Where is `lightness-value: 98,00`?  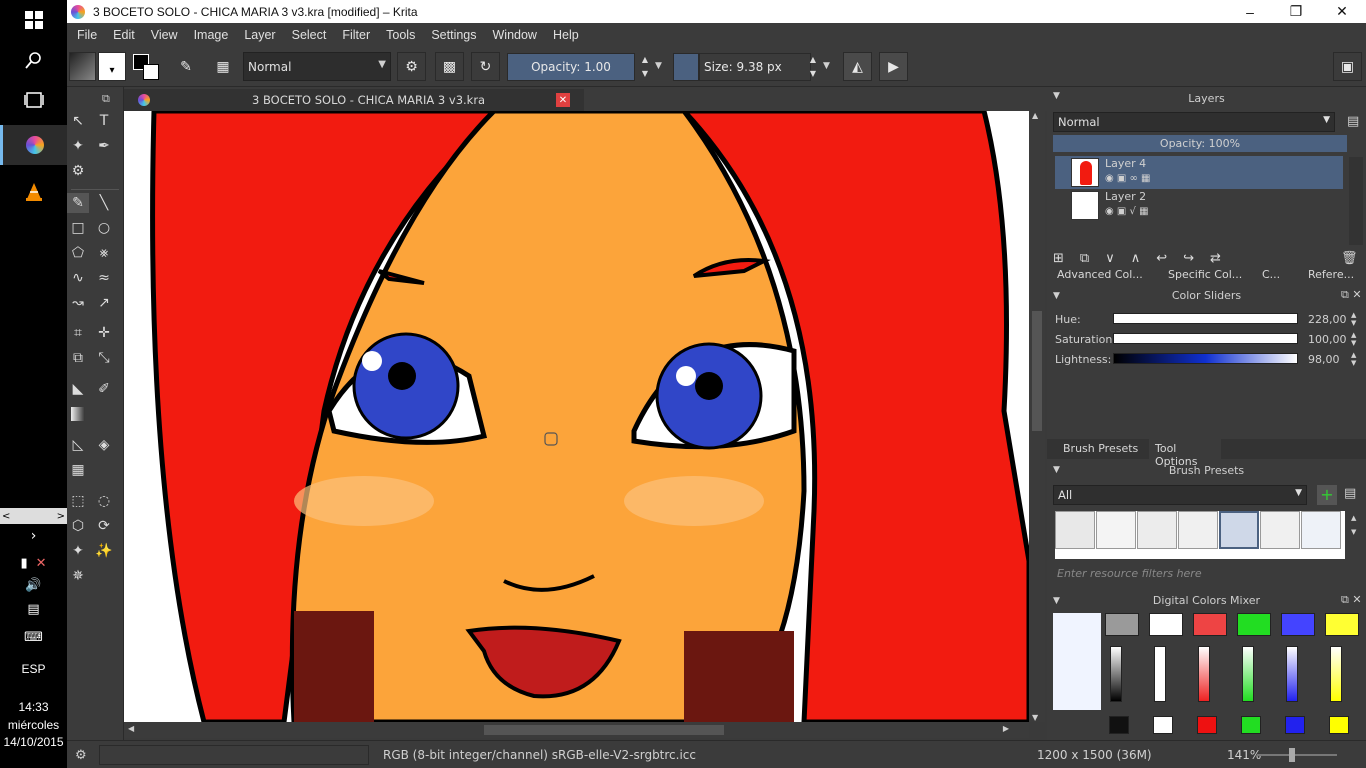
lightness-value: 98,00 is located at coordinates (1324, 359).